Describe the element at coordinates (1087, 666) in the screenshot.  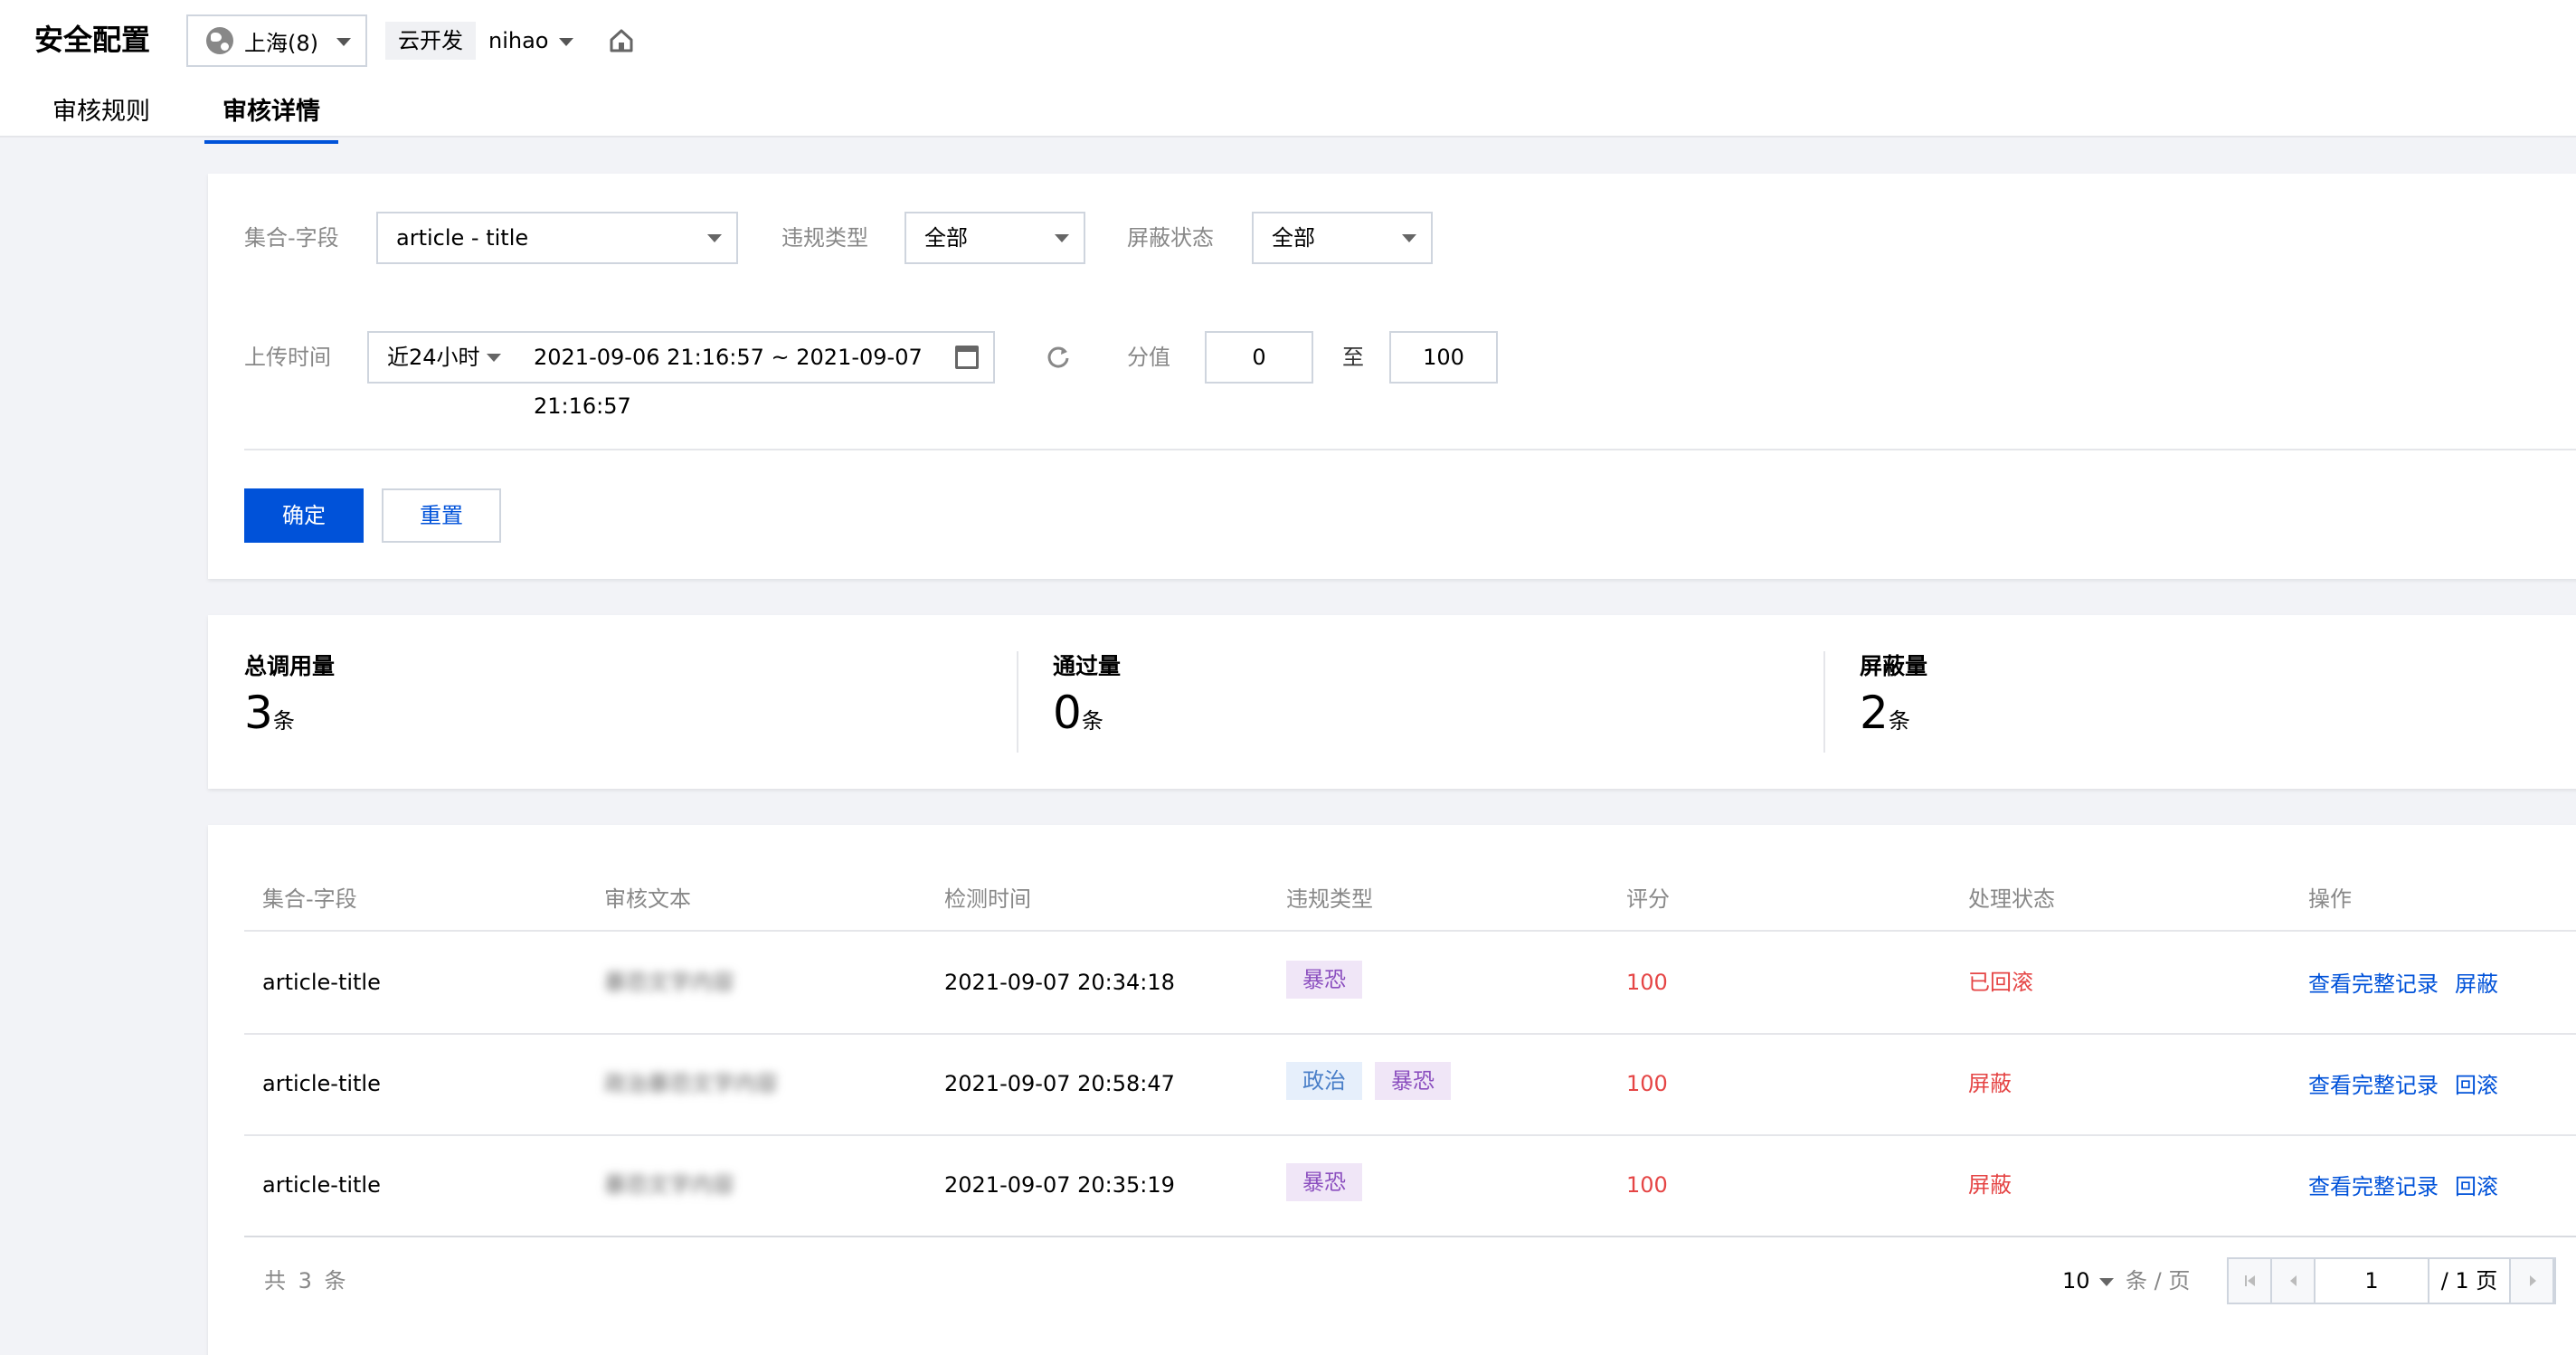
I see `stat-label: 通过量` at that location.